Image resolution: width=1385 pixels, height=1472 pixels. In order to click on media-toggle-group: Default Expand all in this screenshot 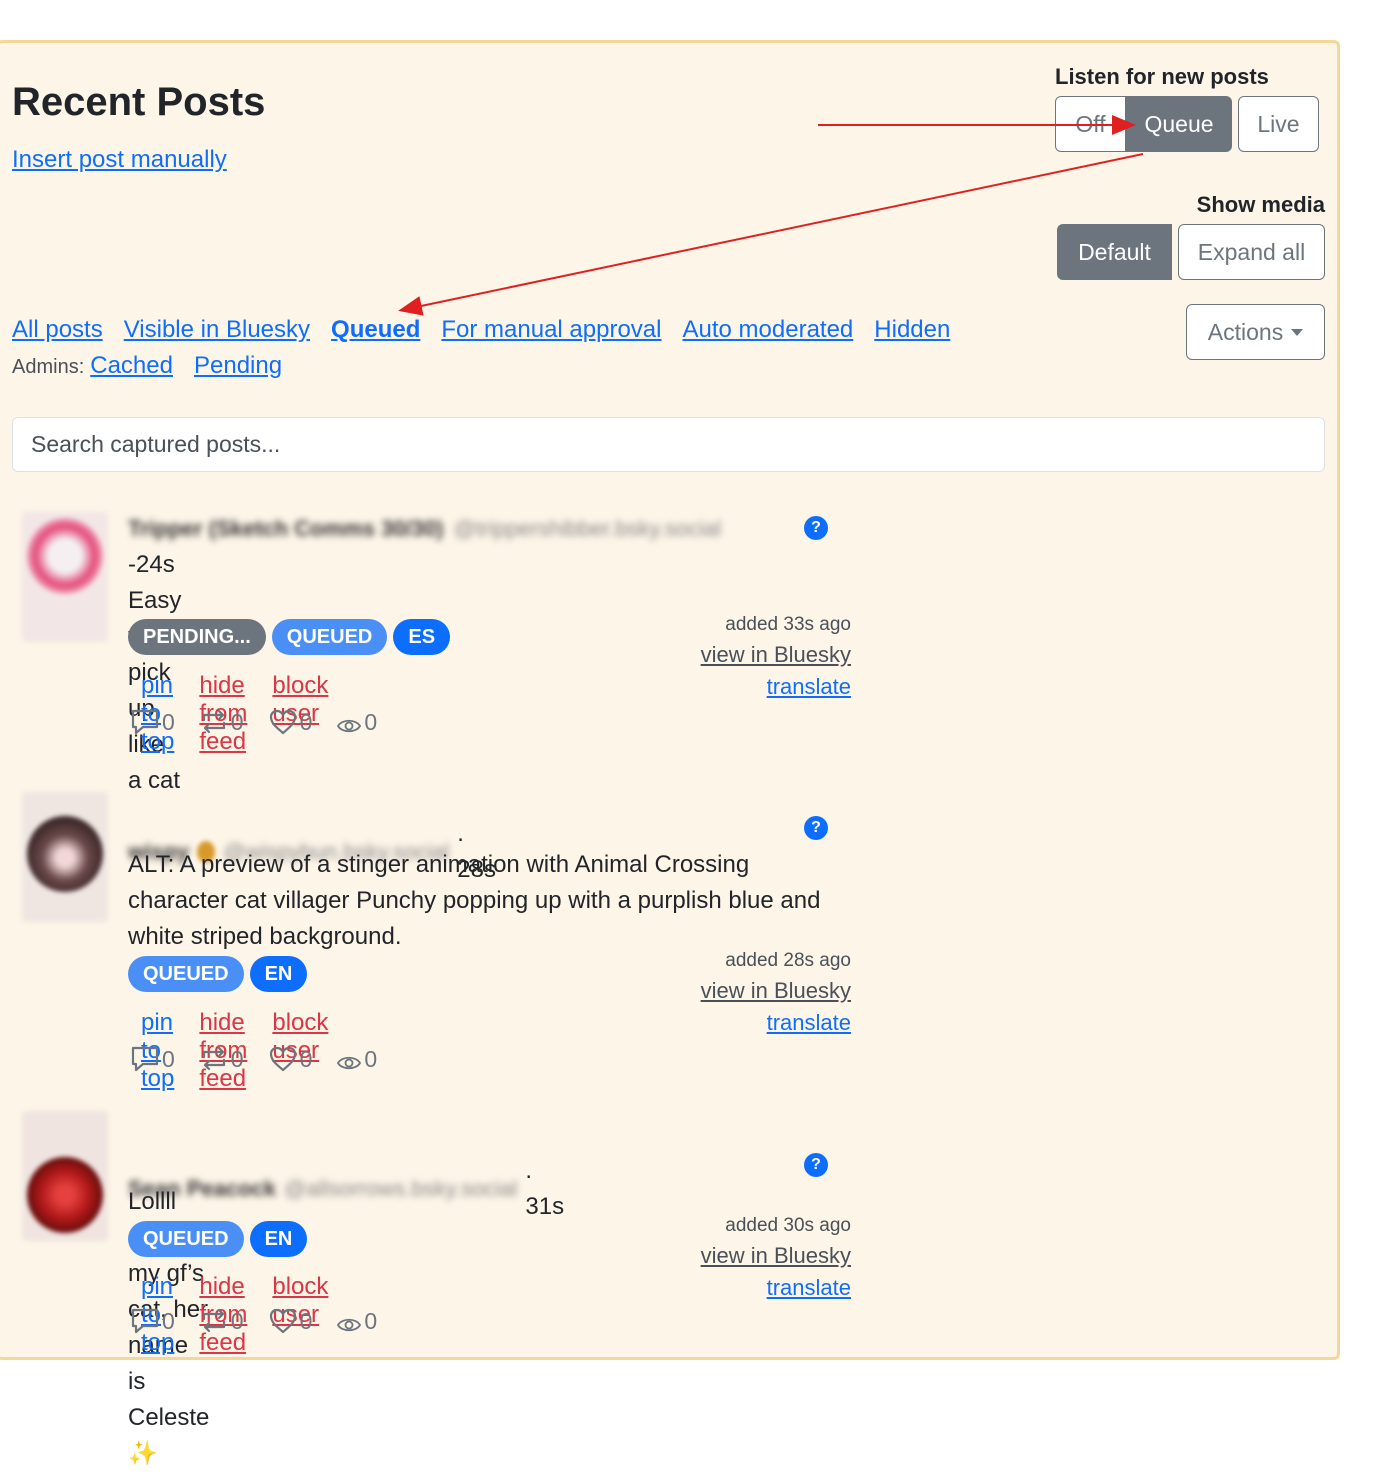, I will do `click(1191, 252)`.